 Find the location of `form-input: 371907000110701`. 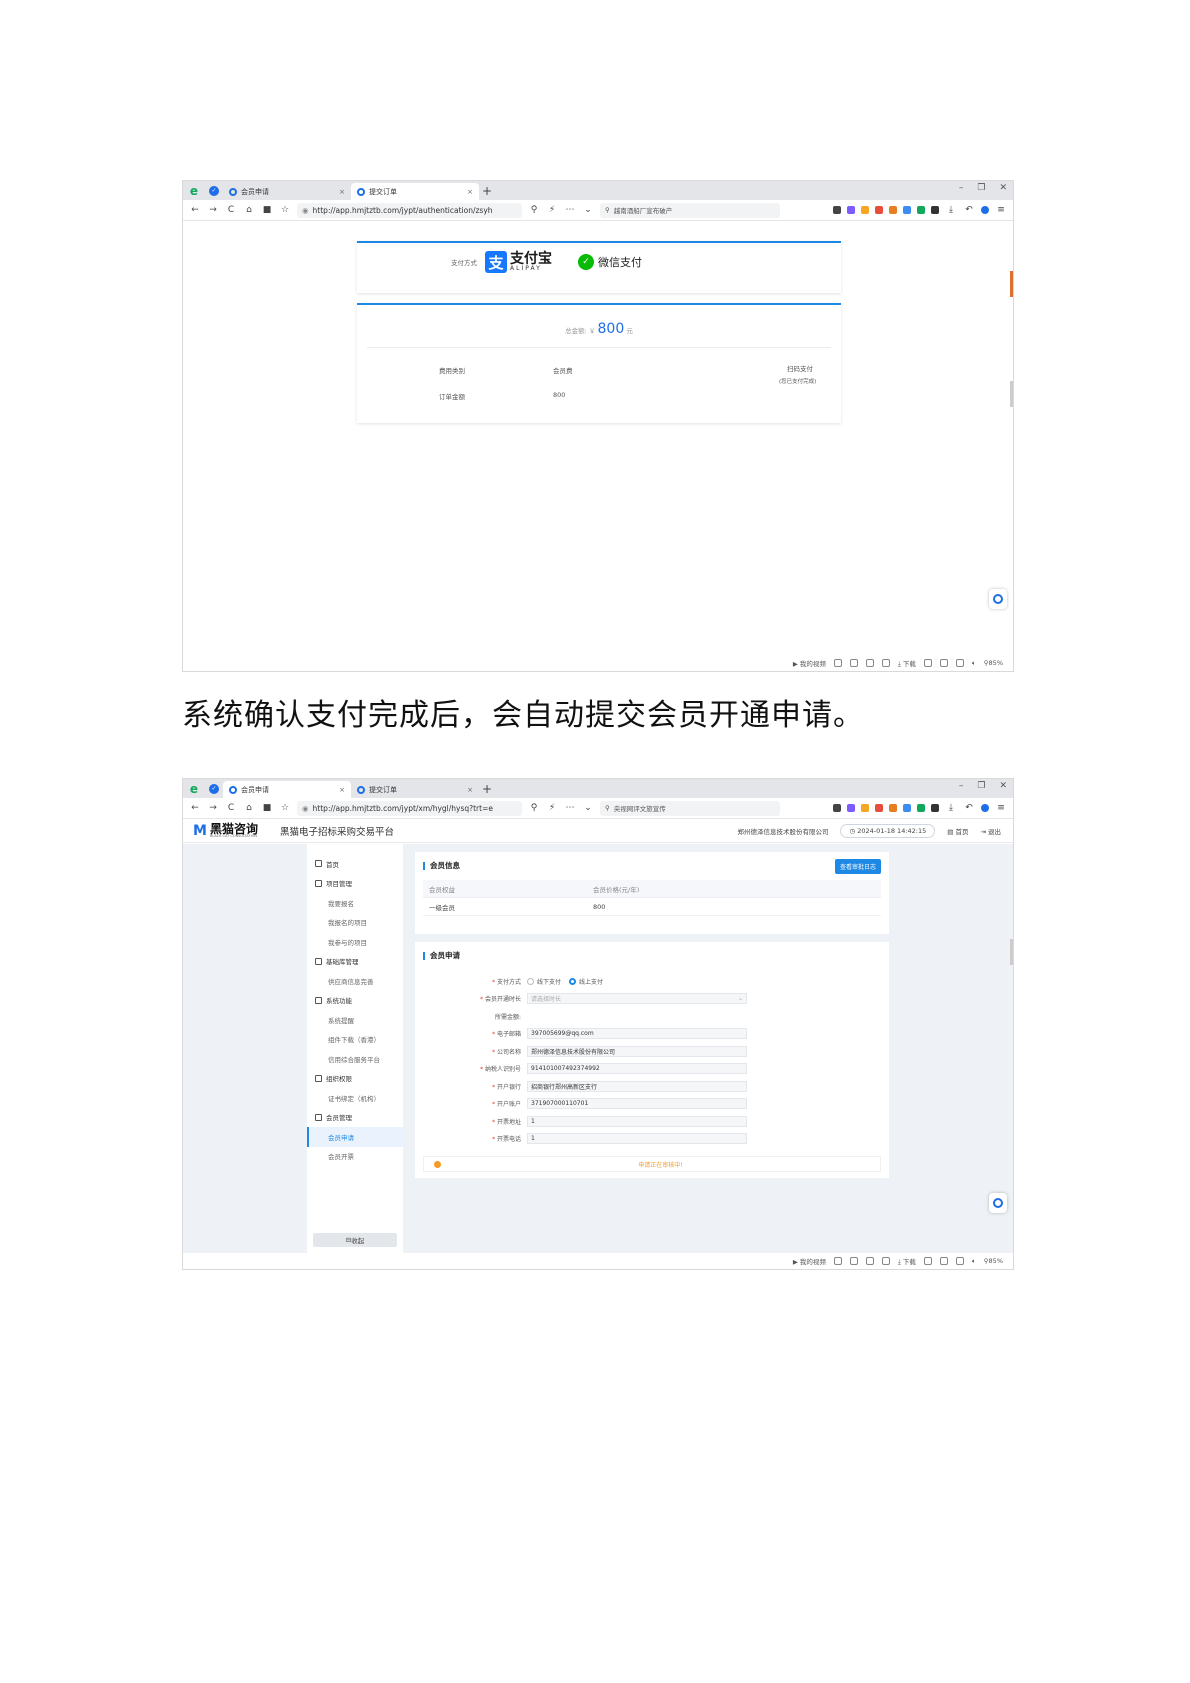

form-input: 371907000110701 is located at coordinates (637, 1103).